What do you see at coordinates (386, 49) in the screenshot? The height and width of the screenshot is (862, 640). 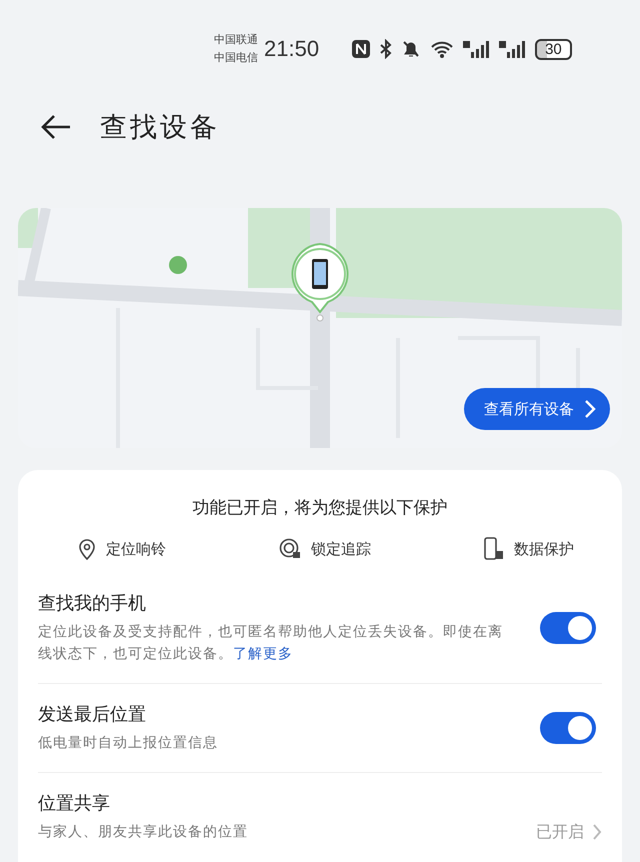 I see `bluetooth-icon` at bounding box center [386, 49].